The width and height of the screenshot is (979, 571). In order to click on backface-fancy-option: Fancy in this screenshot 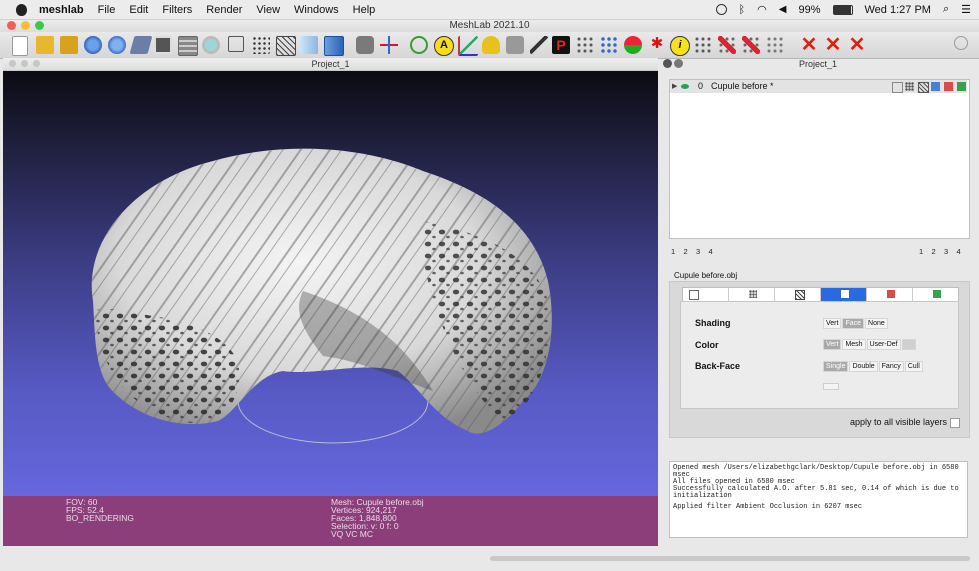, I will do `click(891, 366)`.